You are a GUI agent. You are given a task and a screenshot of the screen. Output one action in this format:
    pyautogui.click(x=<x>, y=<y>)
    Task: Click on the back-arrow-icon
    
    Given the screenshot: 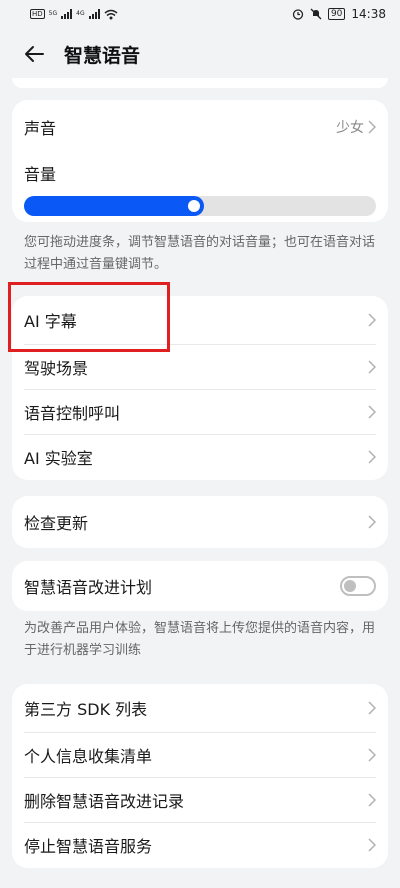 What is the action you would take?
    pyautogui.click(x=34, y=54)
    